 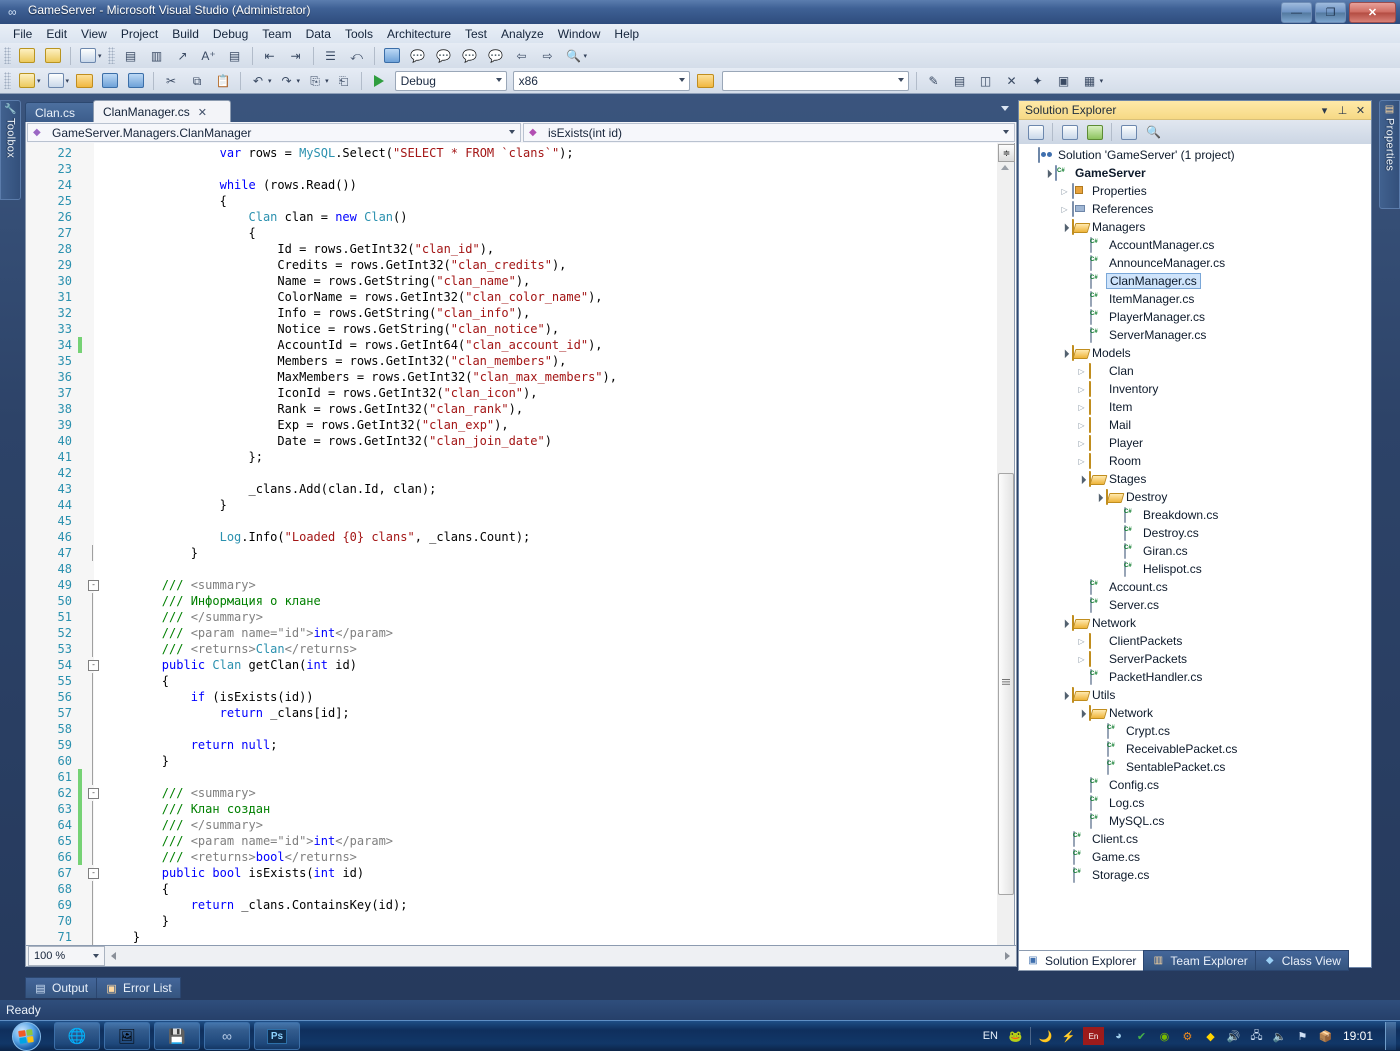 I want to click on code-line: 62 - /// <summary>, so click(x=506, y=793).